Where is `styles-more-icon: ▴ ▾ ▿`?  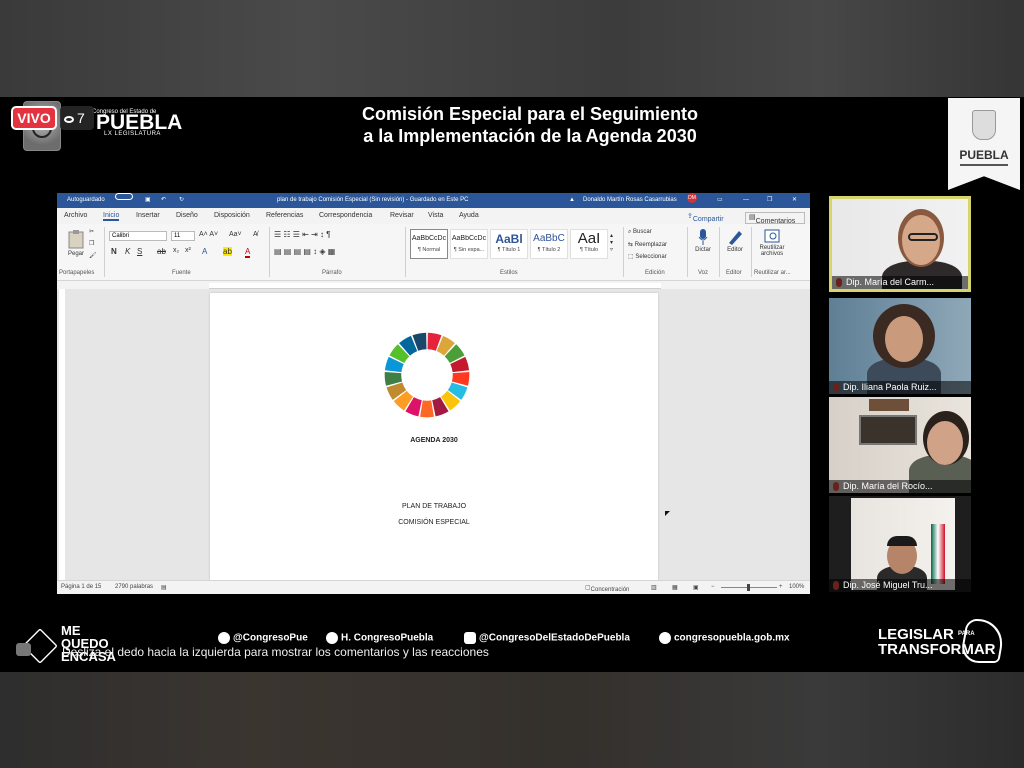 styles-more-icon: ▴ ▾ ▿ is located at coordinates (611, 242).